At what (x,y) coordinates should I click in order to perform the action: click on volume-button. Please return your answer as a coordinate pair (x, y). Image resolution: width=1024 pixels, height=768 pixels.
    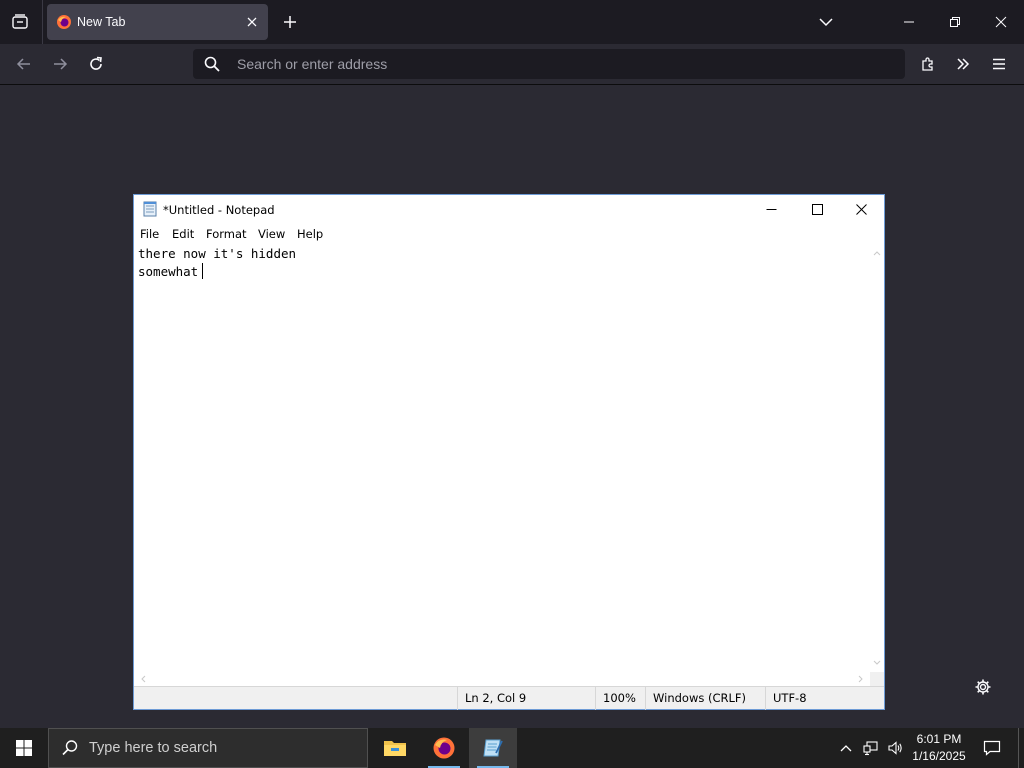
    Looking at the image, I should click on (895, 748).